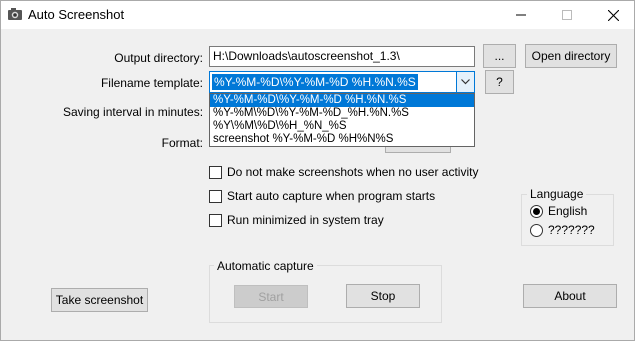 The height and width of the screenshot is (341, 635). What do you see at coordinates (570, 296) in the screenshot?
I see `about-button: About` at bounding box center [570, 296].